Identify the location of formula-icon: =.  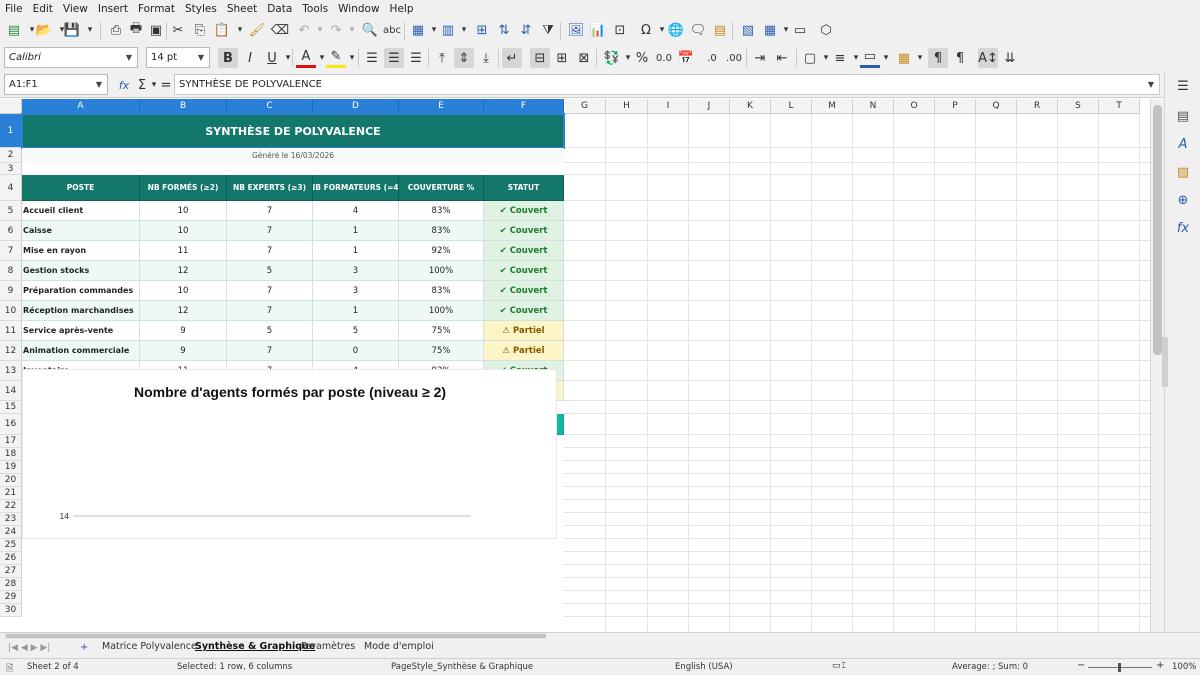
(166, 85).